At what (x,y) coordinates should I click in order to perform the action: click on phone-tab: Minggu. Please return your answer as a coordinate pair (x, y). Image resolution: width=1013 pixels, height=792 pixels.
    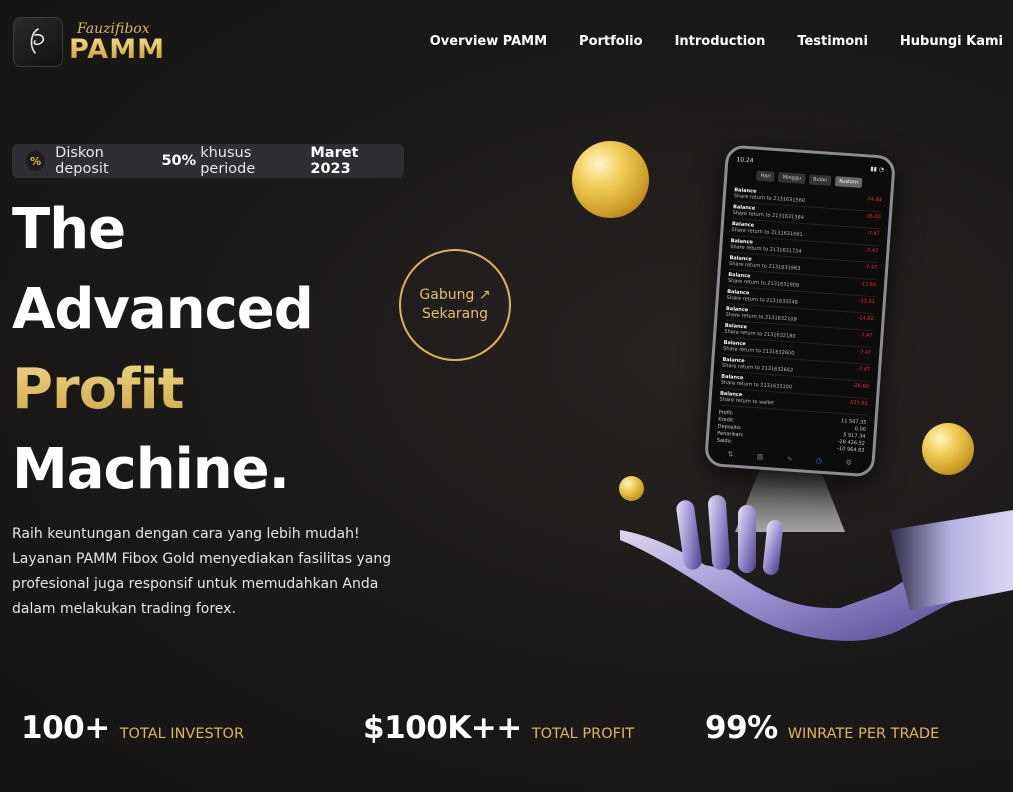
    Looking at the image, I should click on (792, 178).